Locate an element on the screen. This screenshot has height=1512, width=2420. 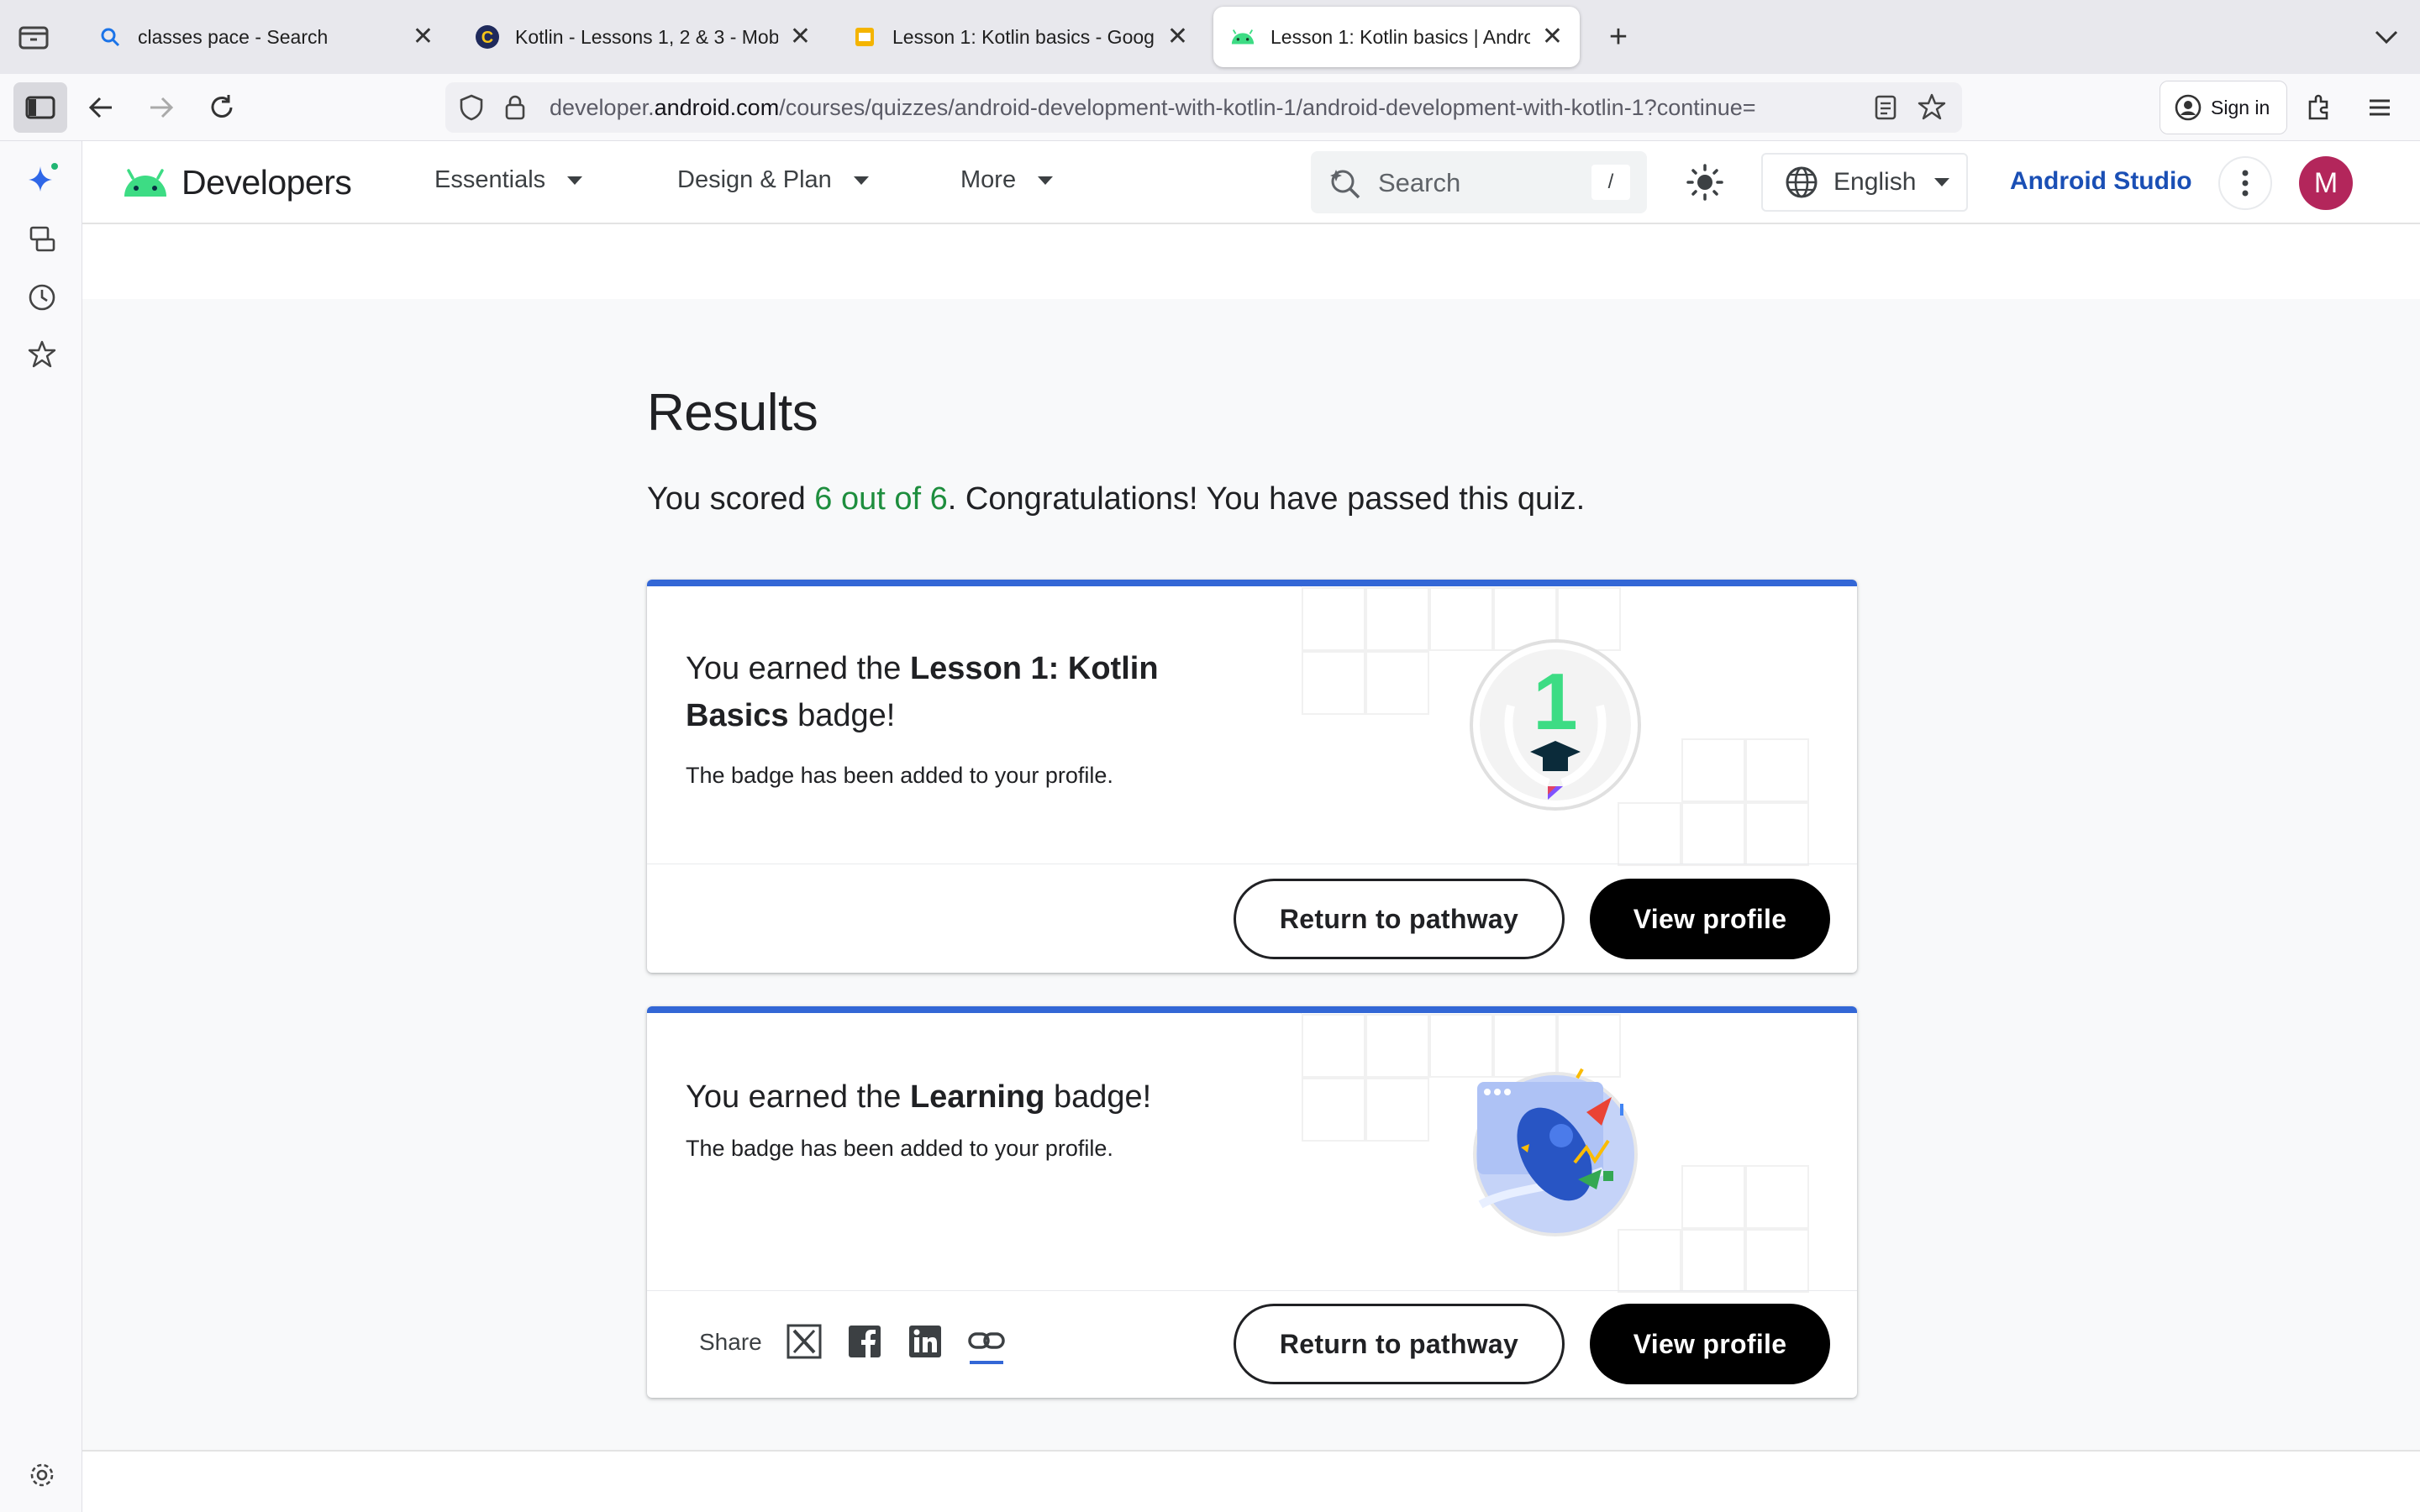
browser-tab: Lesson 1: Kotlin basics - Google ✕ is located at coordinates (1020, 37).